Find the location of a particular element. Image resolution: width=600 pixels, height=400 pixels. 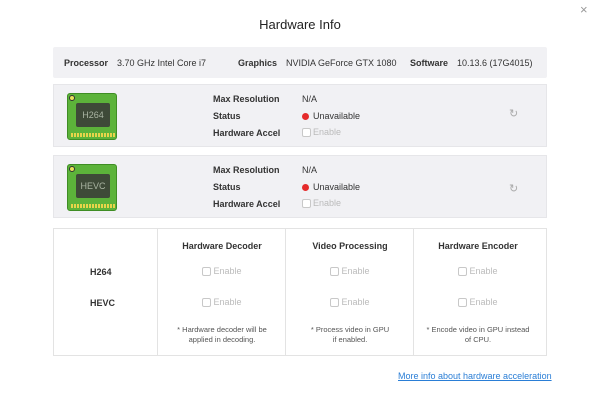

column-note: * Process video in GPU if enabled. is located at coordinates (350, 334).